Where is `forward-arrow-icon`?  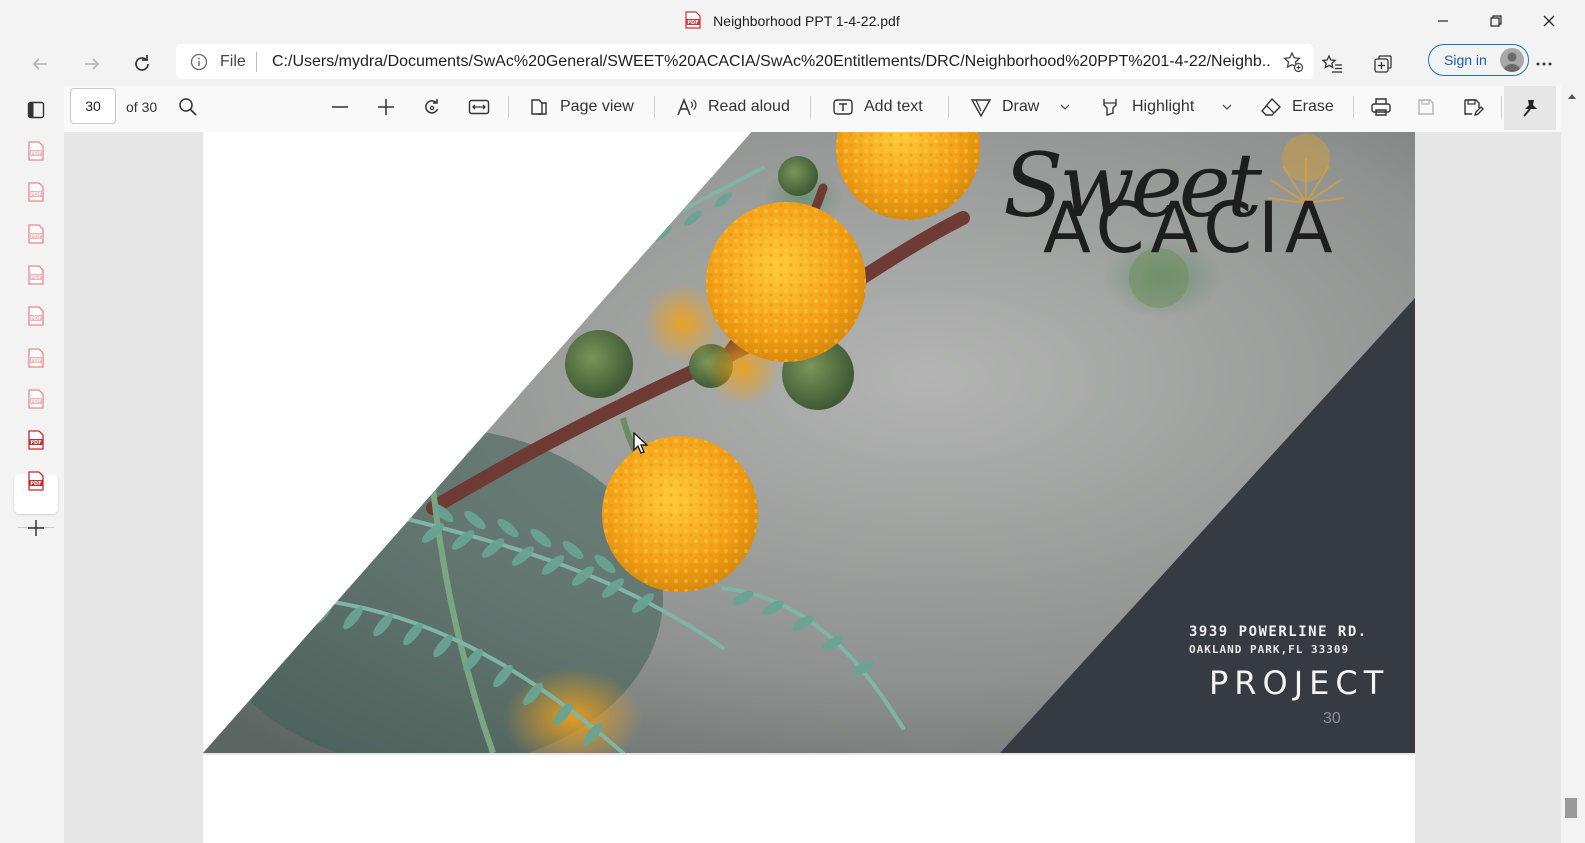 forward-arrow-icon is located at coordinates (92, 64).